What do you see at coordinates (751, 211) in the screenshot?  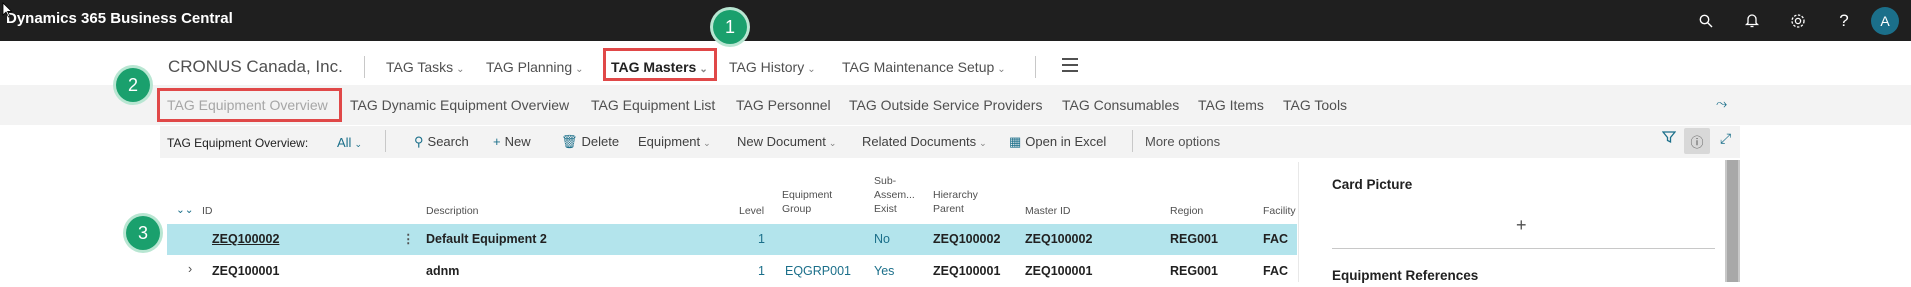 I see `column-header-level: Level` at bounding box center [751, 211].